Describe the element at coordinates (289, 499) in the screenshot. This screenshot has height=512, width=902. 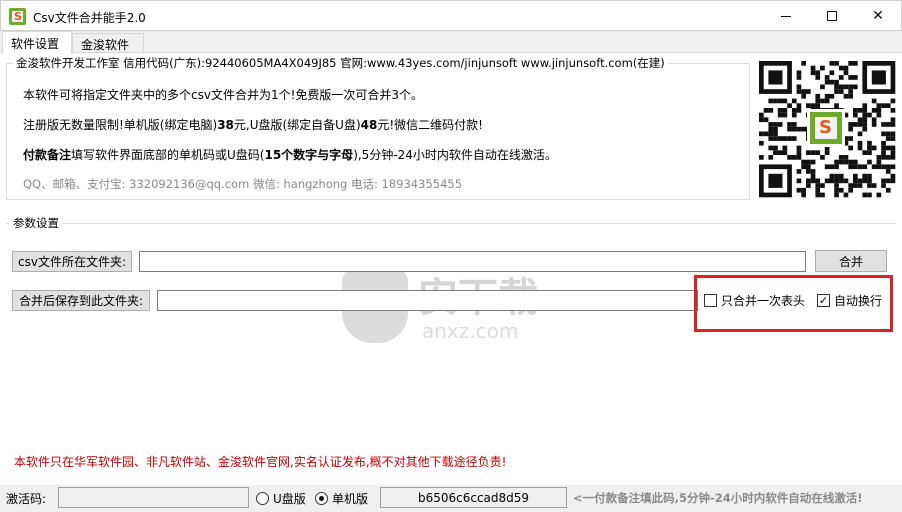
I see `usb-version-label: U盘版` at that location.